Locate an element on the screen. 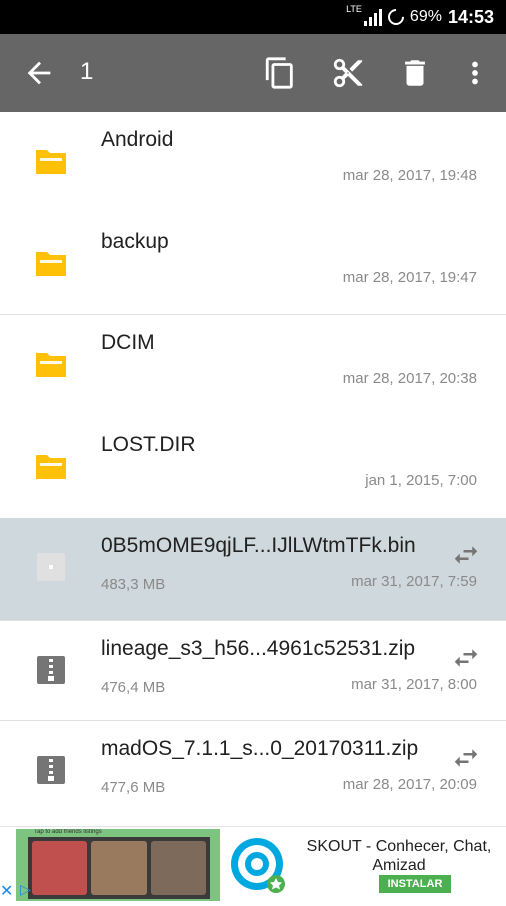  battery-percent: 69% is located at coordinates (425, 16).